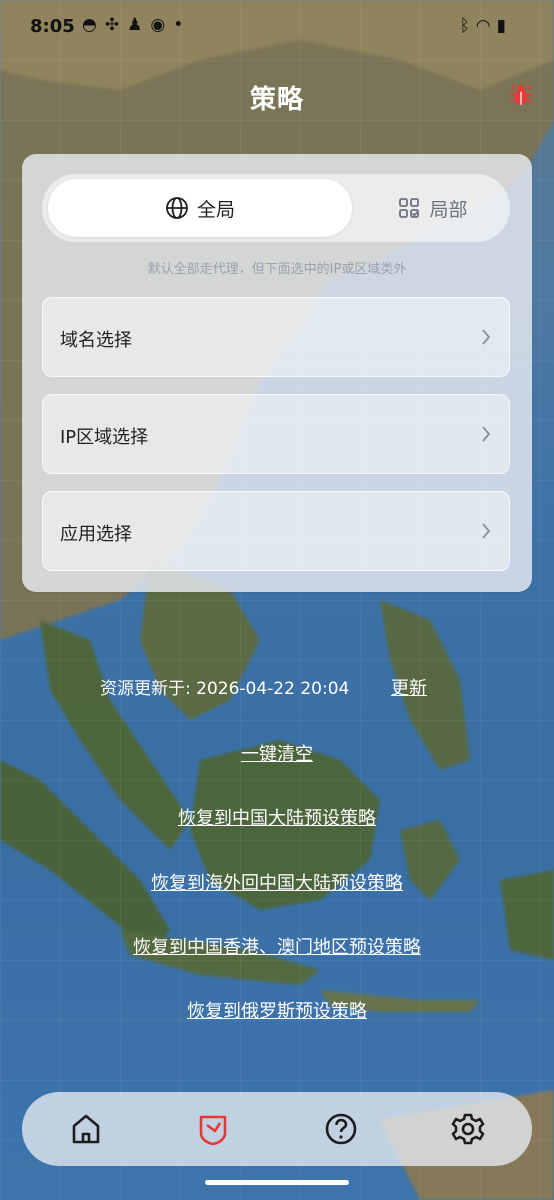 The image size is (554, 1200). I want to click on status-right-icons: ᛒ◠▮, so click(486, 26).